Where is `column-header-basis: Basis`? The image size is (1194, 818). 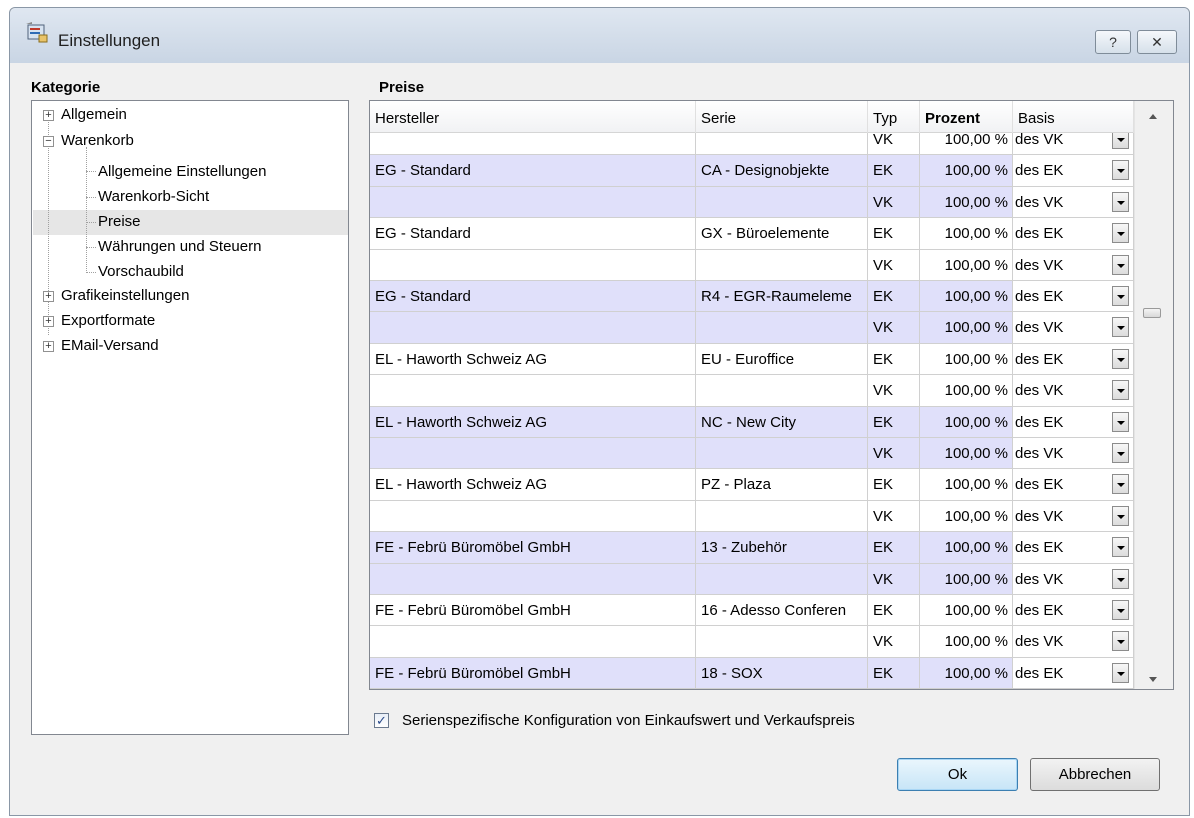 column-header-basis: Basis is located at coordinates (1073, 117).